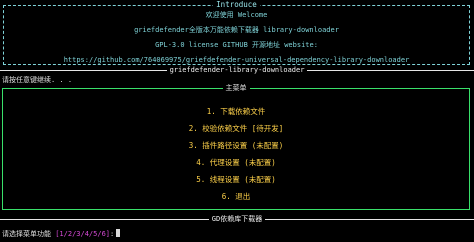 This screenshot has width=474, height=242. I want to click on input-suffix: :, so click(112, 234).